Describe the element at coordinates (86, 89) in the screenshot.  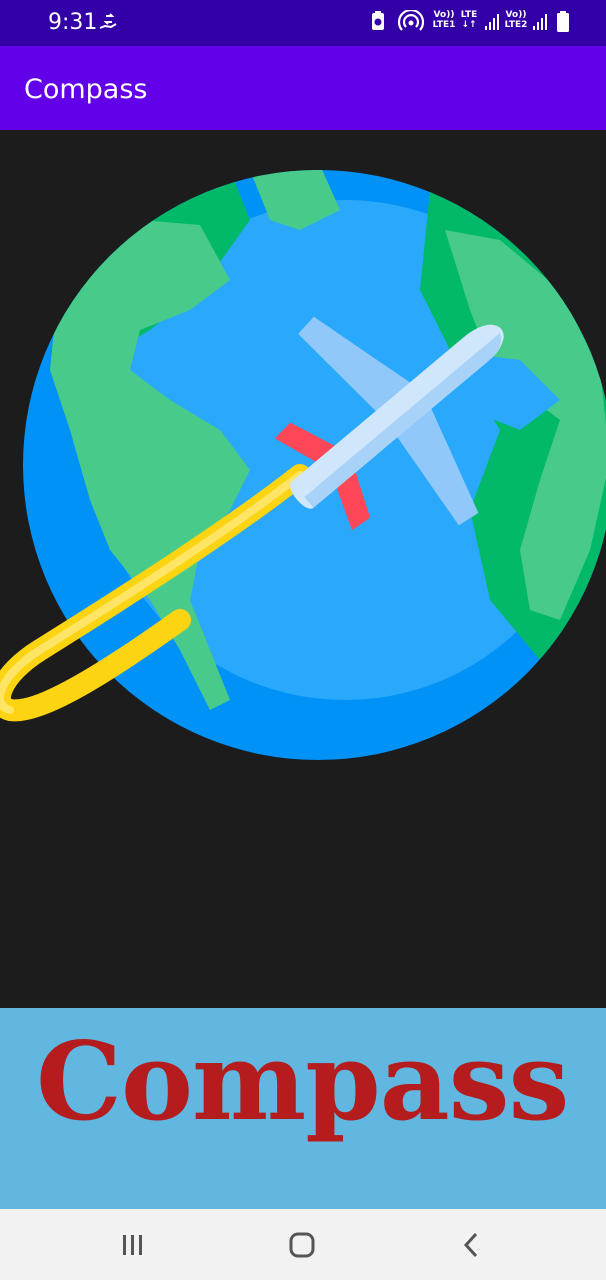
I see `app-title: Compass` at that location.